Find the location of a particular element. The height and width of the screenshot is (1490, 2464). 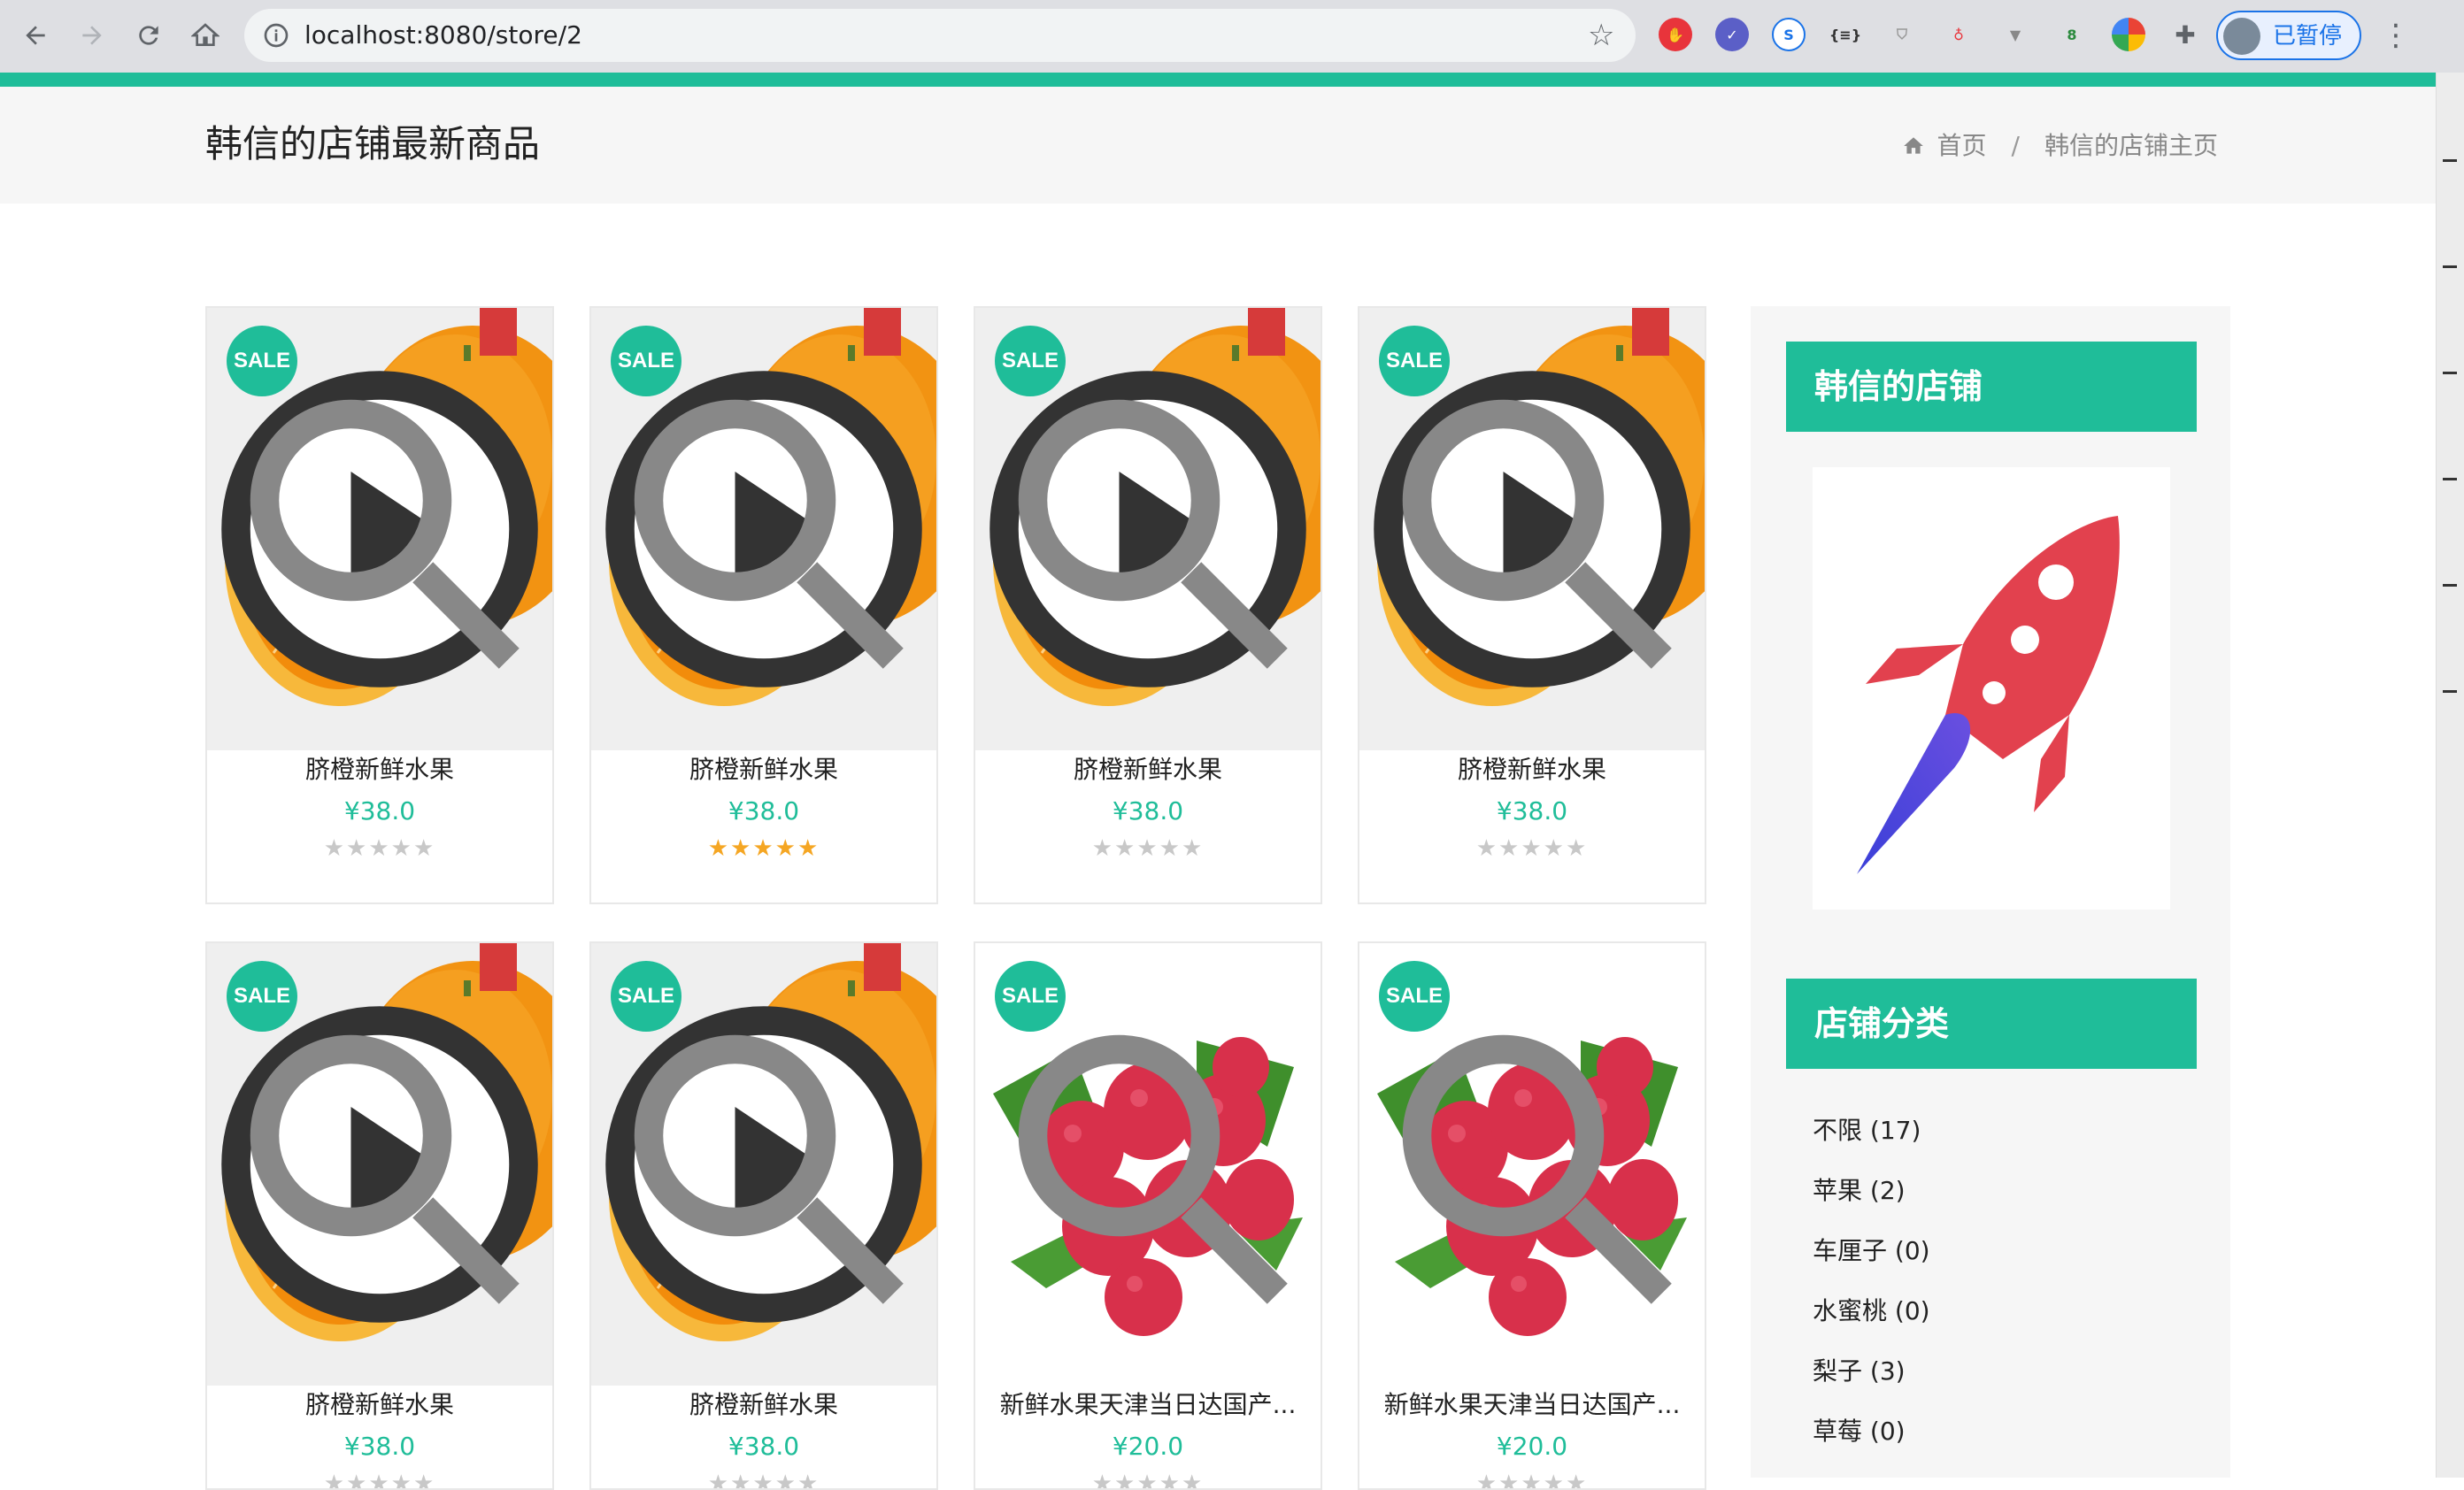

check-extension-icon: ✓ is located at coordinates (1732, 34).